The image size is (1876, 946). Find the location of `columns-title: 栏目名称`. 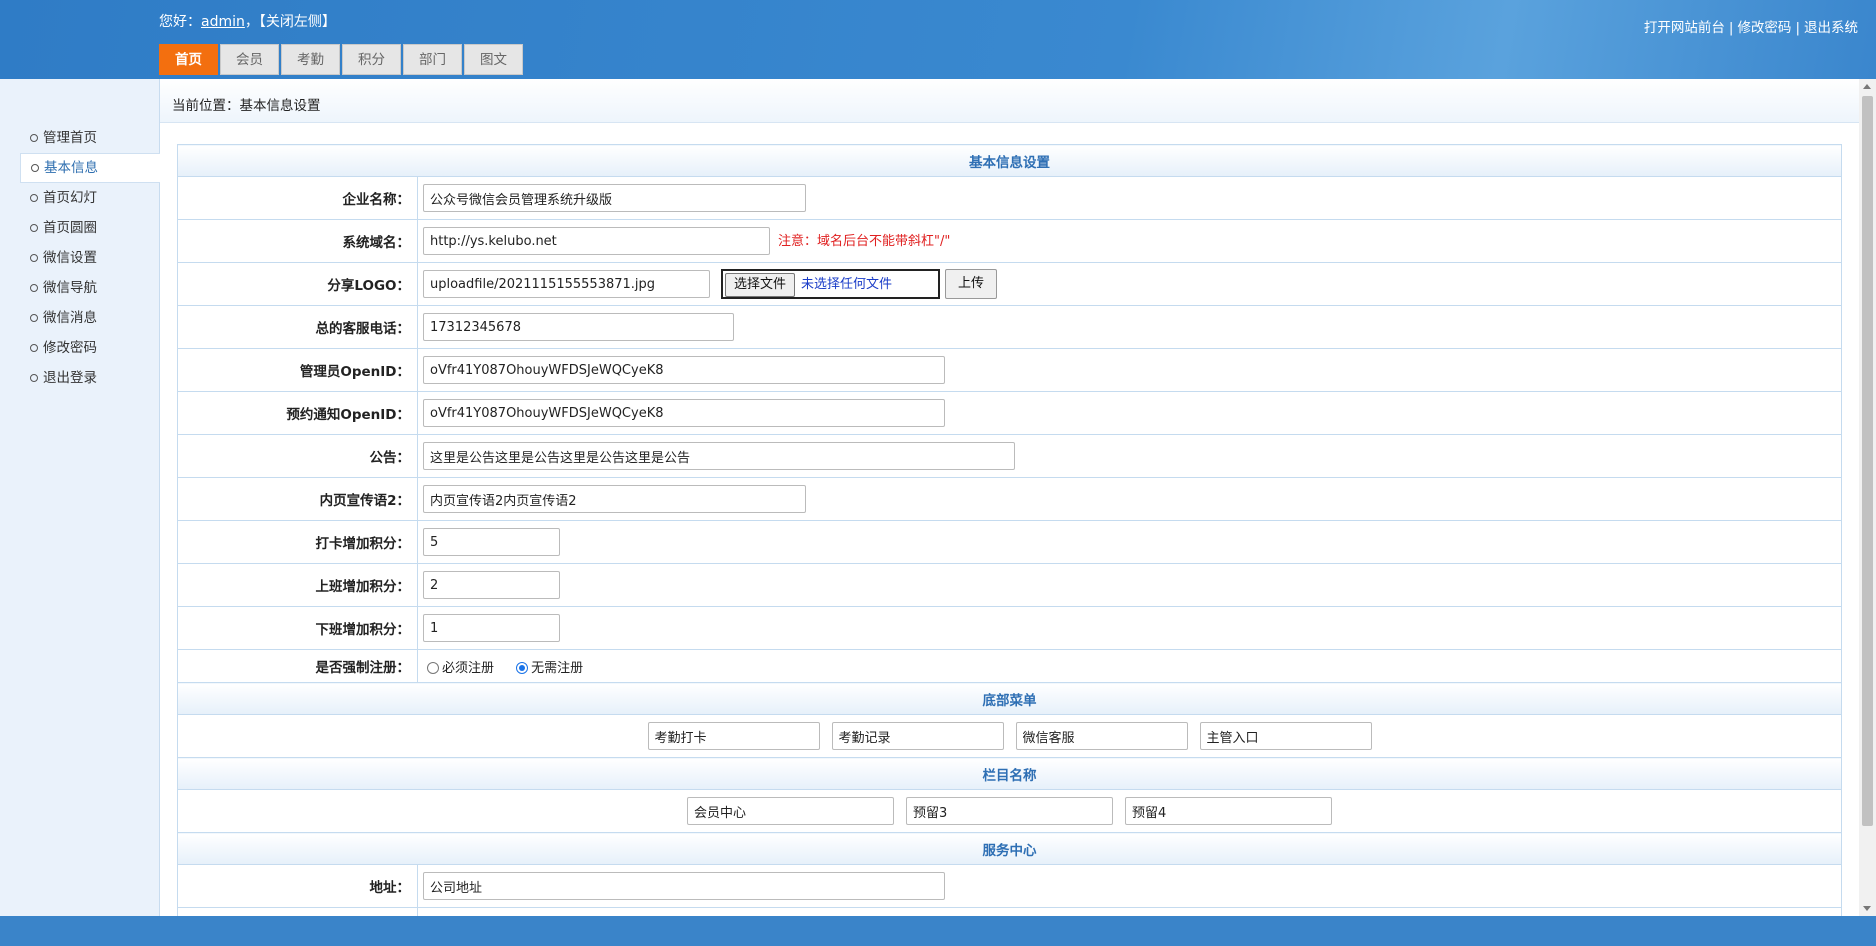

columns-title: 栏目名称 is located at coordinates (1009, 773).